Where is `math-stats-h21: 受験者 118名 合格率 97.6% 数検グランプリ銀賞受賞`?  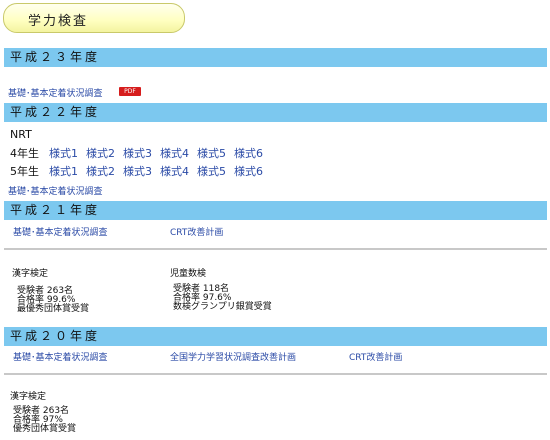
math-stats-h21: 受験者 118名 合格率 97.6% 数検グランプリ銀賞受賞 is located at coordinates (222, 298).